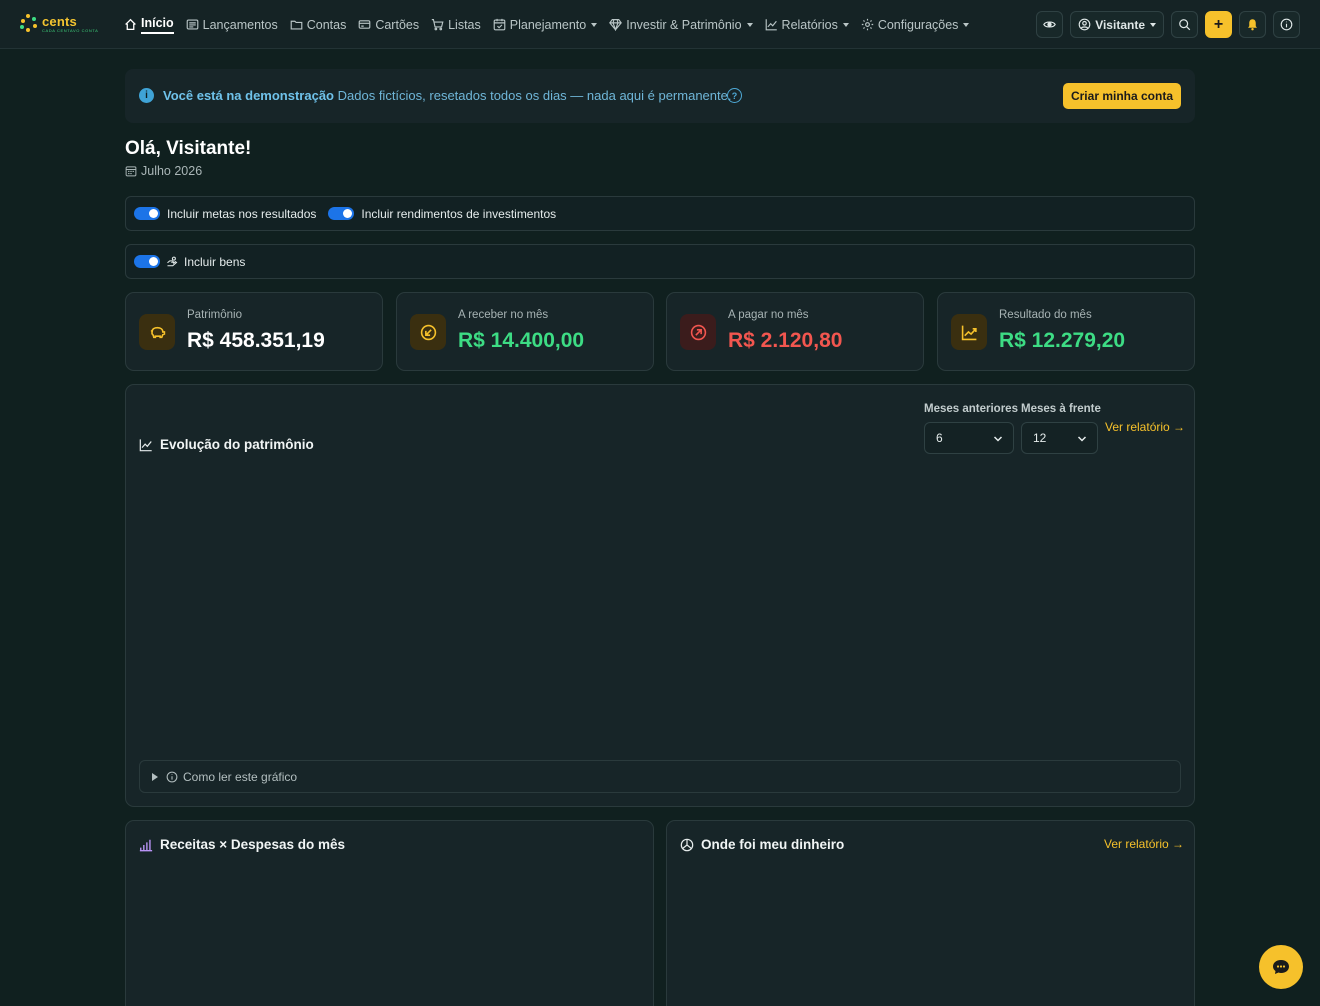 This screenshot has height=1006, width=1320. I want to click on brand-name: cents, so click(59, 21).